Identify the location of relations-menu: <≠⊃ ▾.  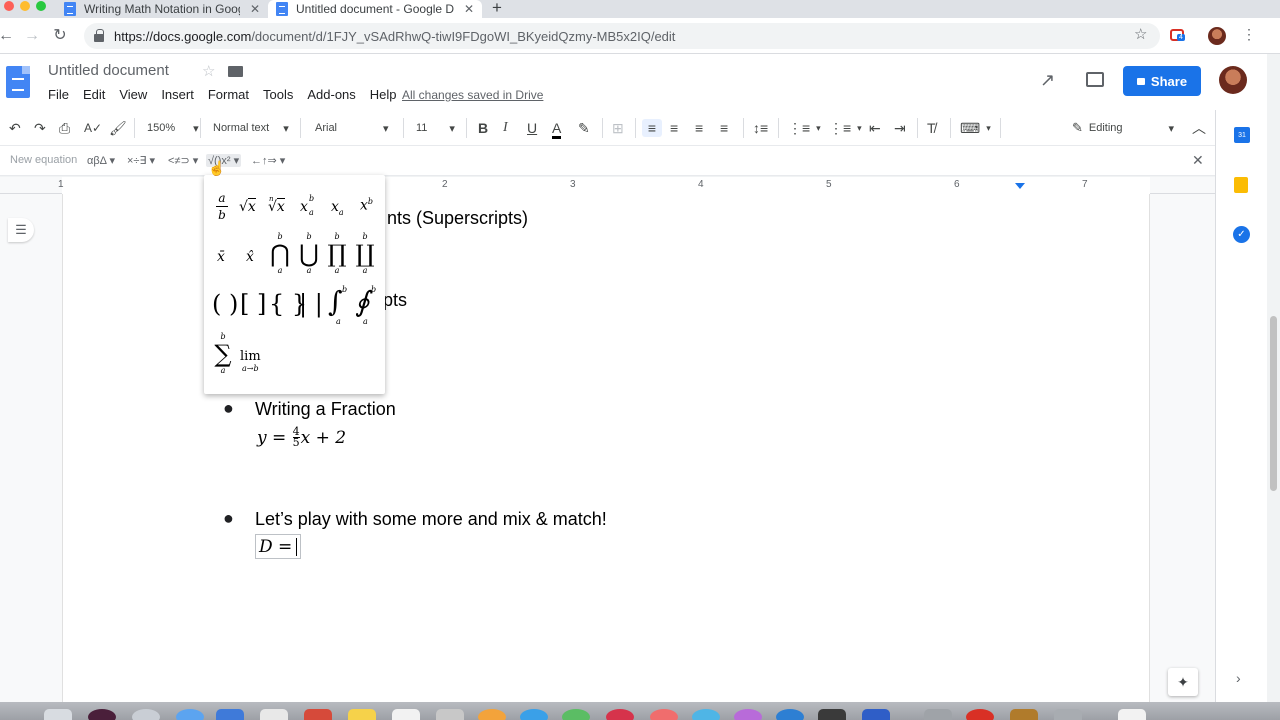
(183, 160).